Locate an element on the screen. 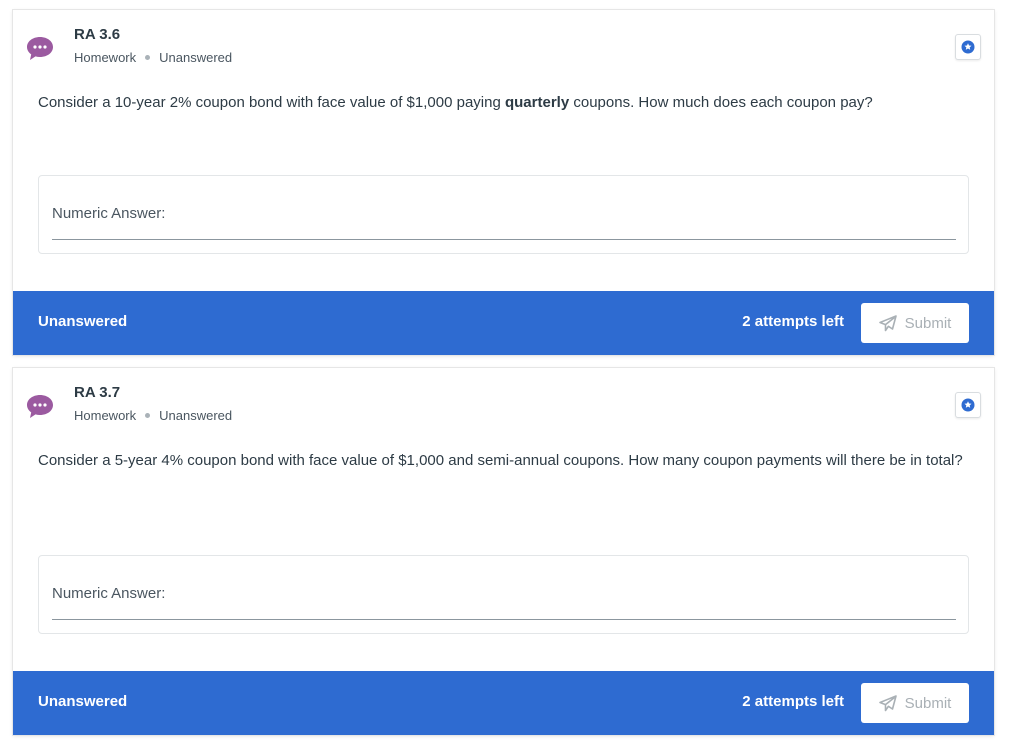 This screenshot has height=748, width=1024. question-title: RA 3.7 is located at coordinates (97, 392).